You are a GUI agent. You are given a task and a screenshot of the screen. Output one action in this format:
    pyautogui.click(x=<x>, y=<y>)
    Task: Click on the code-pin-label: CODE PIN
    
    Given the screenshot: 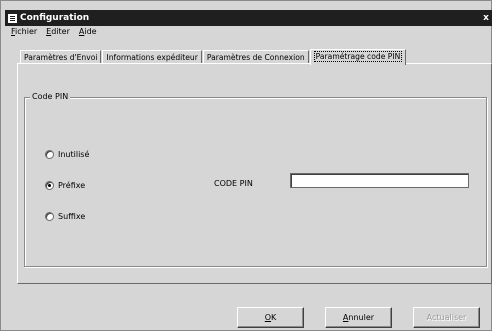 What is the action you would take?
    pyautogui.click(x=233, y=183)
    